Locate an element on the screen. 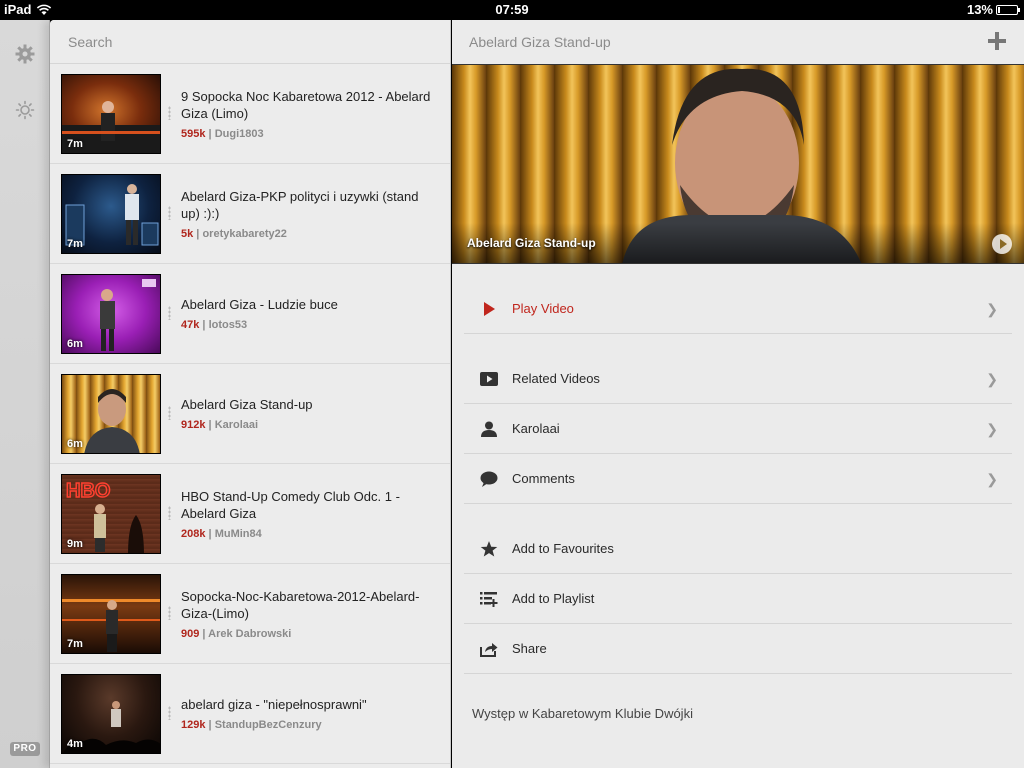  brightness-icon is located at coordinates (25, 110).